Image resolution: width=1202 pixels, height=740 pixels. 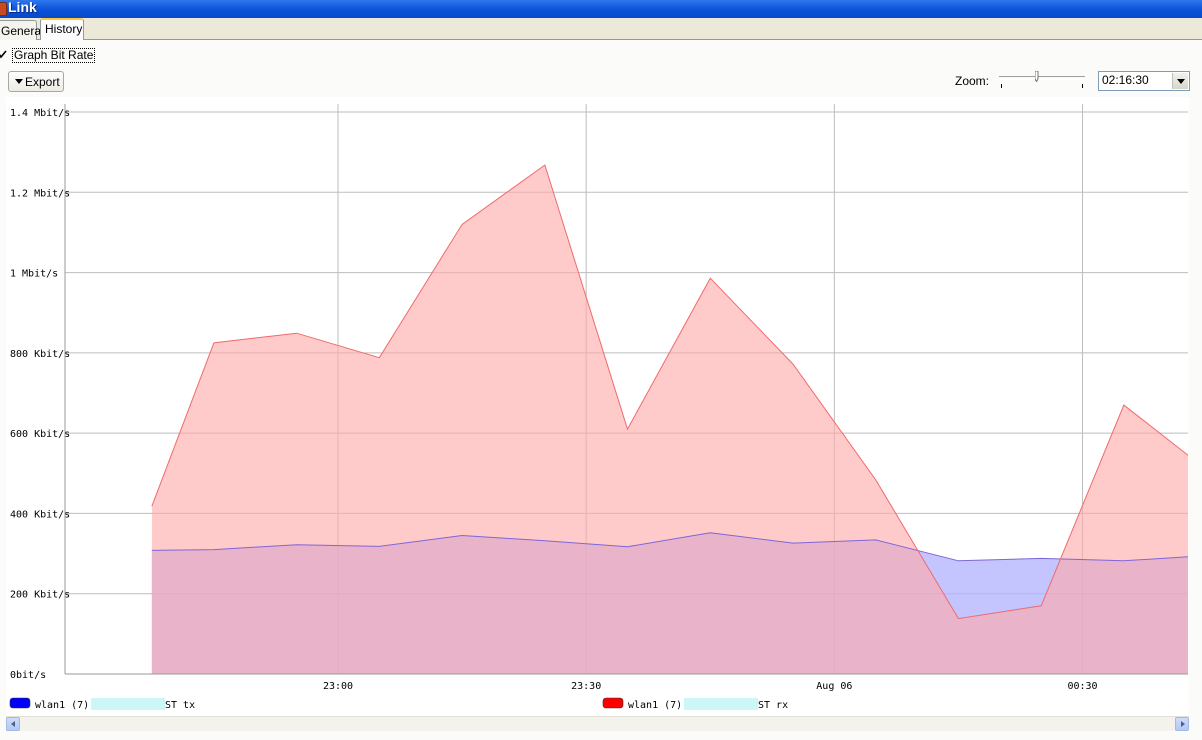 What do you see at coordinates (20, 703) in the screenshot?
I see `legend-swatch-tx` at bounding box center [20, 703].